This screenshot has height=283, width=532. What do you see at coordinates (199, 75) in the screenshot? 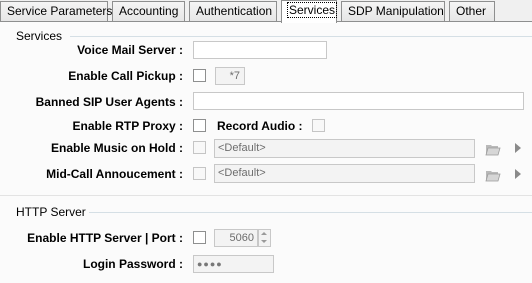
I see `enable-call-pickup-checkbox` at bounding box center [199, 75].